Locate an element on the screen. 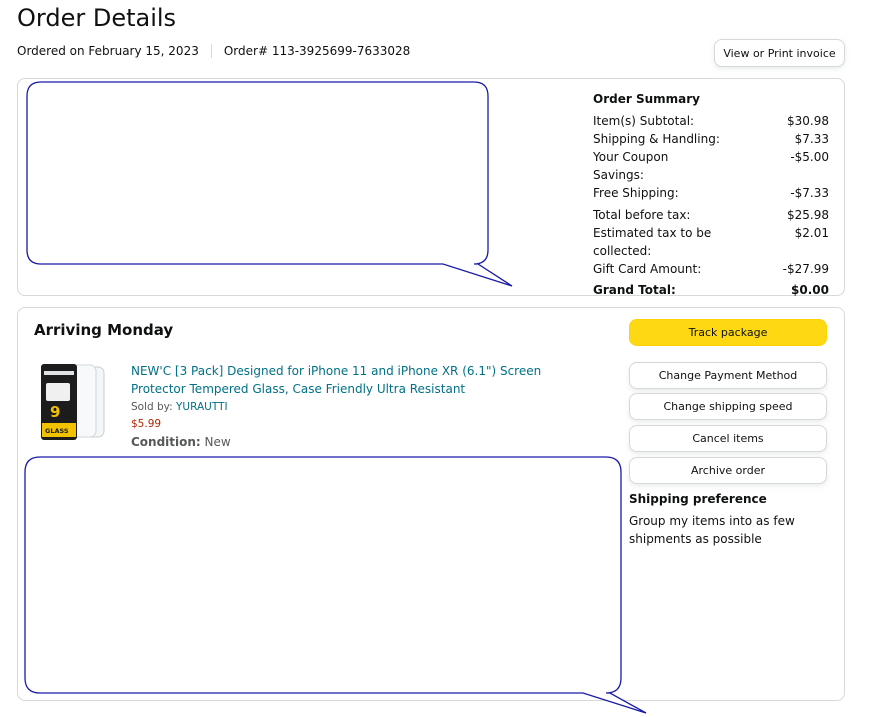  summary-value: -$27.99 is located at coordinates (805, 269).